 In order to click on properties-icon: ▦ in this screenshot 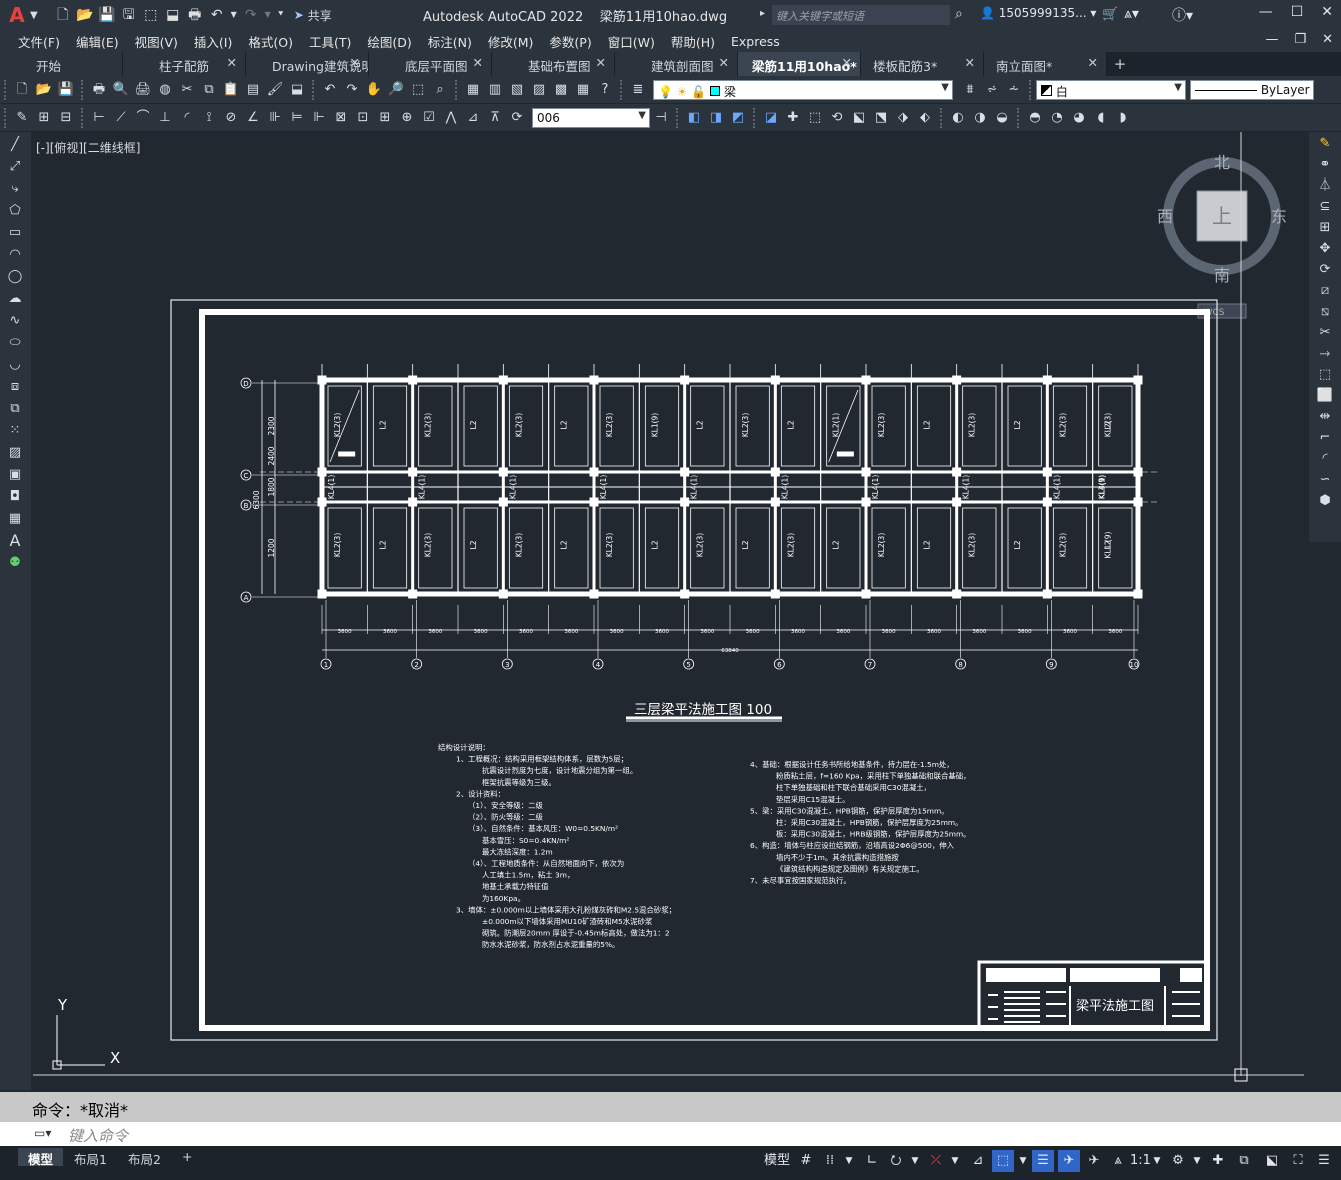, I will do `click(473, 90)`.